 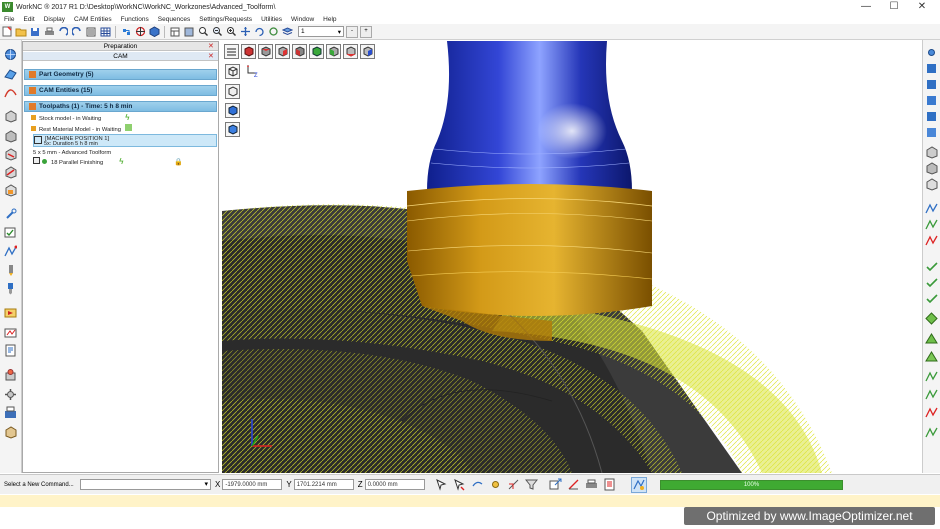 I want to click on report-icon, so click(x=10, y=350).